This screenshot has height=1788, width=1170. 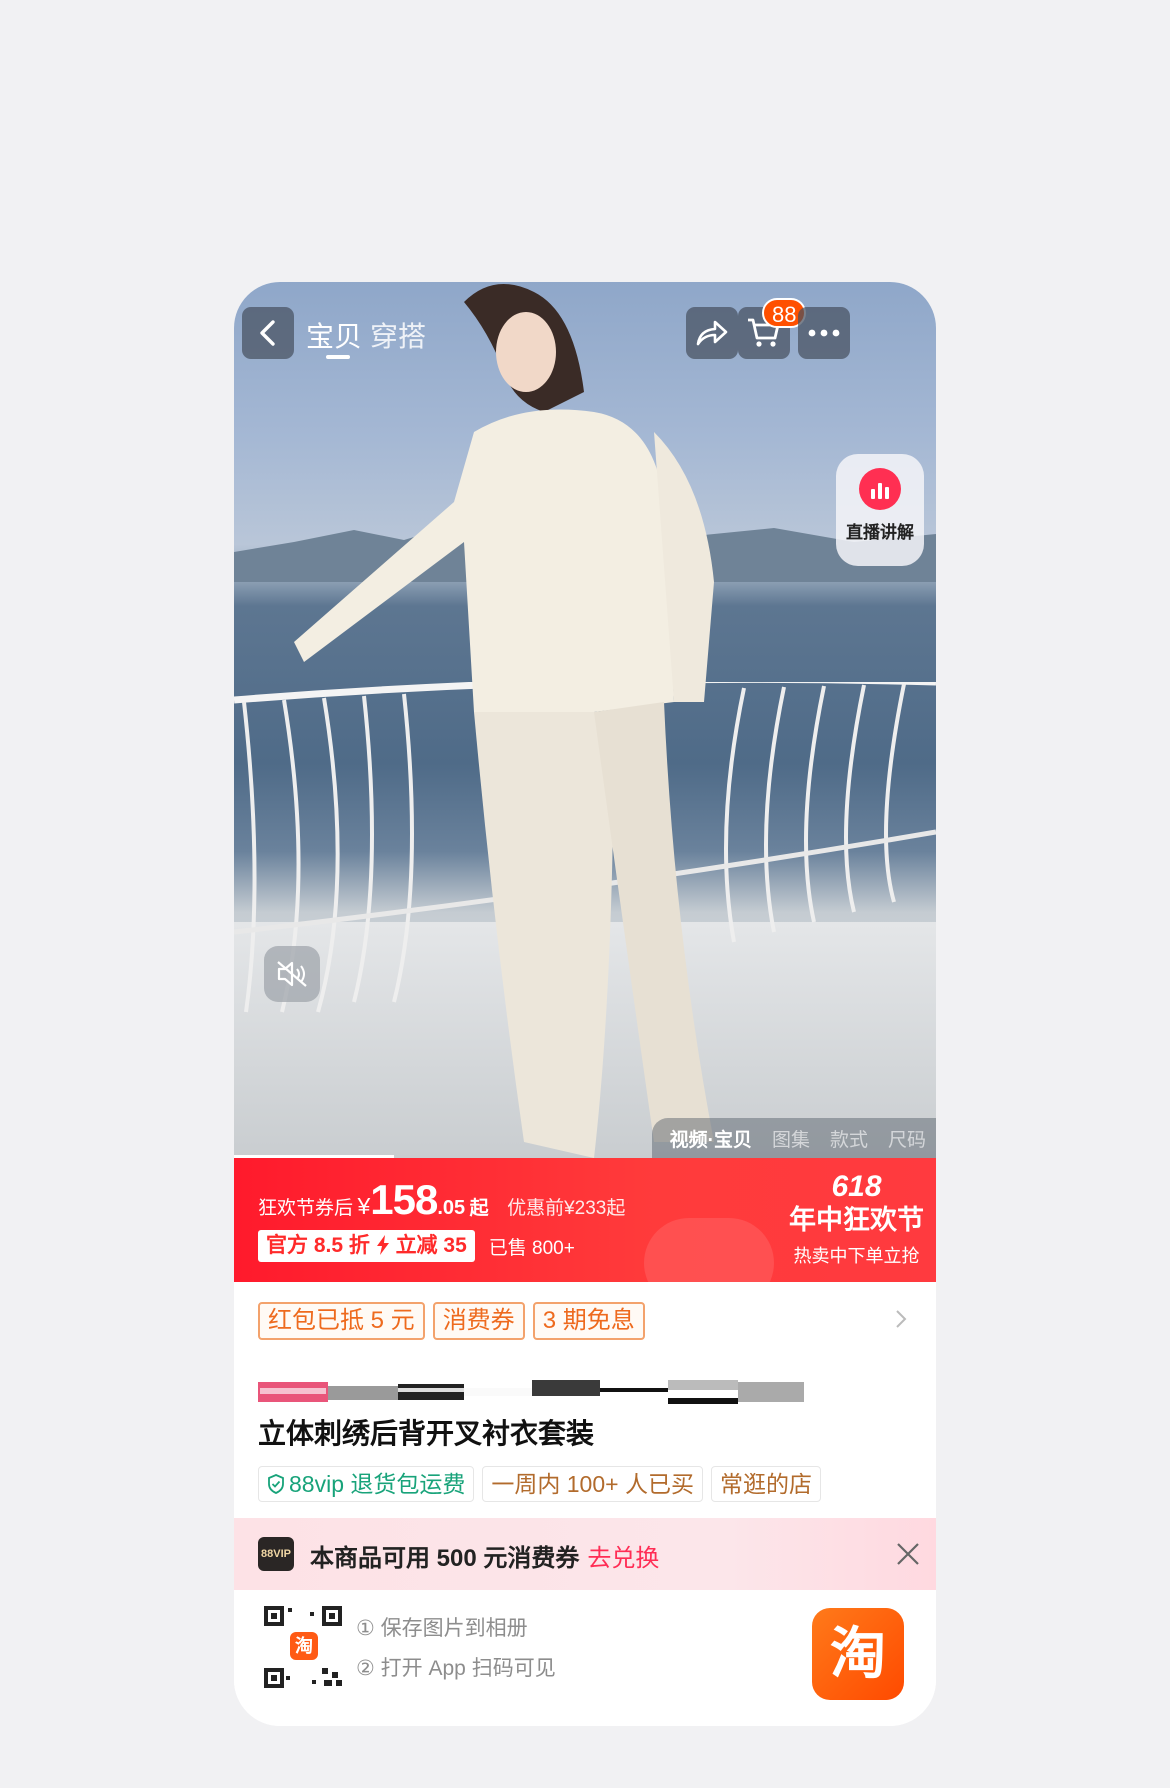 I want to click on speaker-muted-icon, so click(x=292, y=974).